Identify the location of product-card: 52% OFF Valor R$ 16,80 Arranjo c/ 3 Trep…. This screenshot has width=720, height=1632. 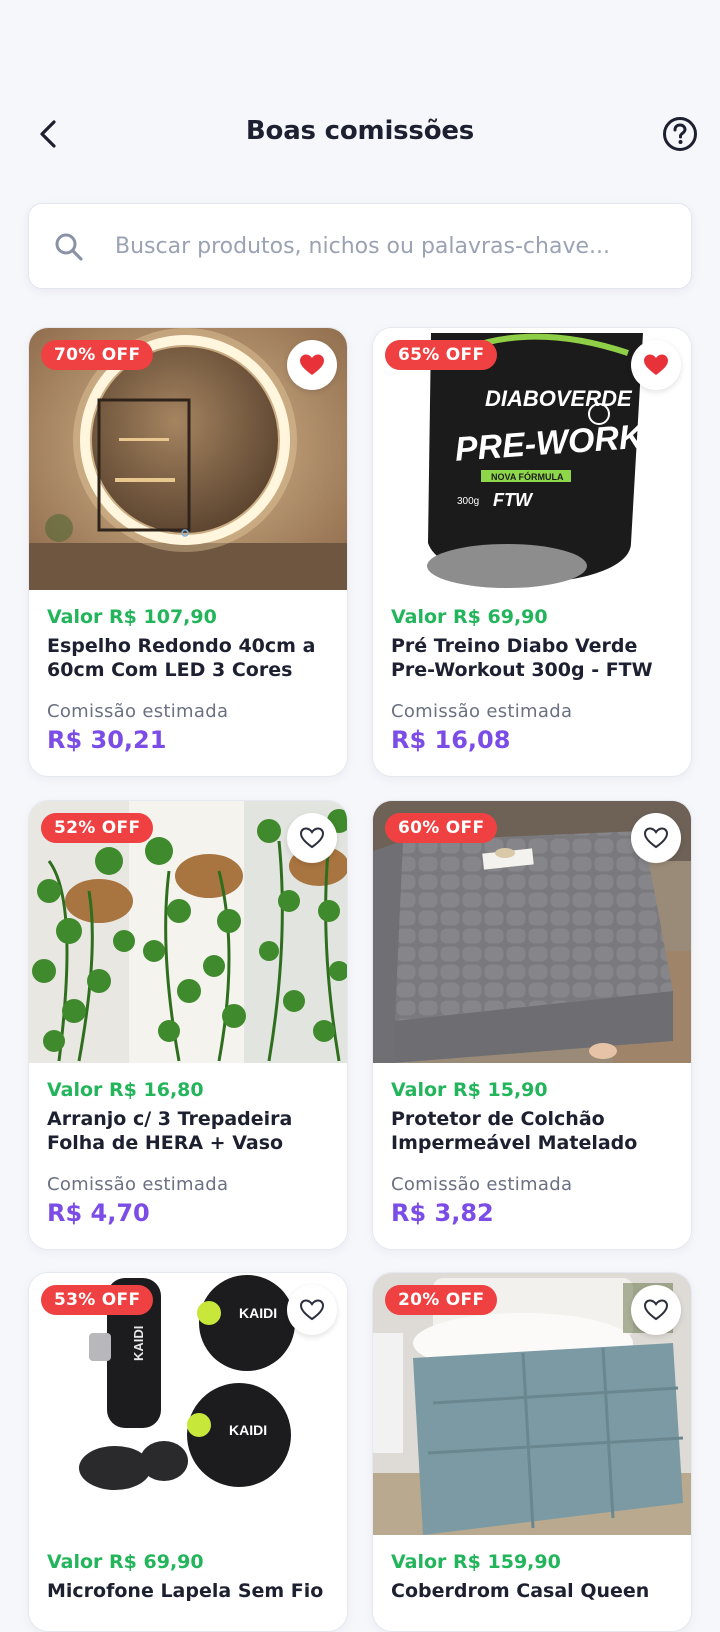
(188, 1025).